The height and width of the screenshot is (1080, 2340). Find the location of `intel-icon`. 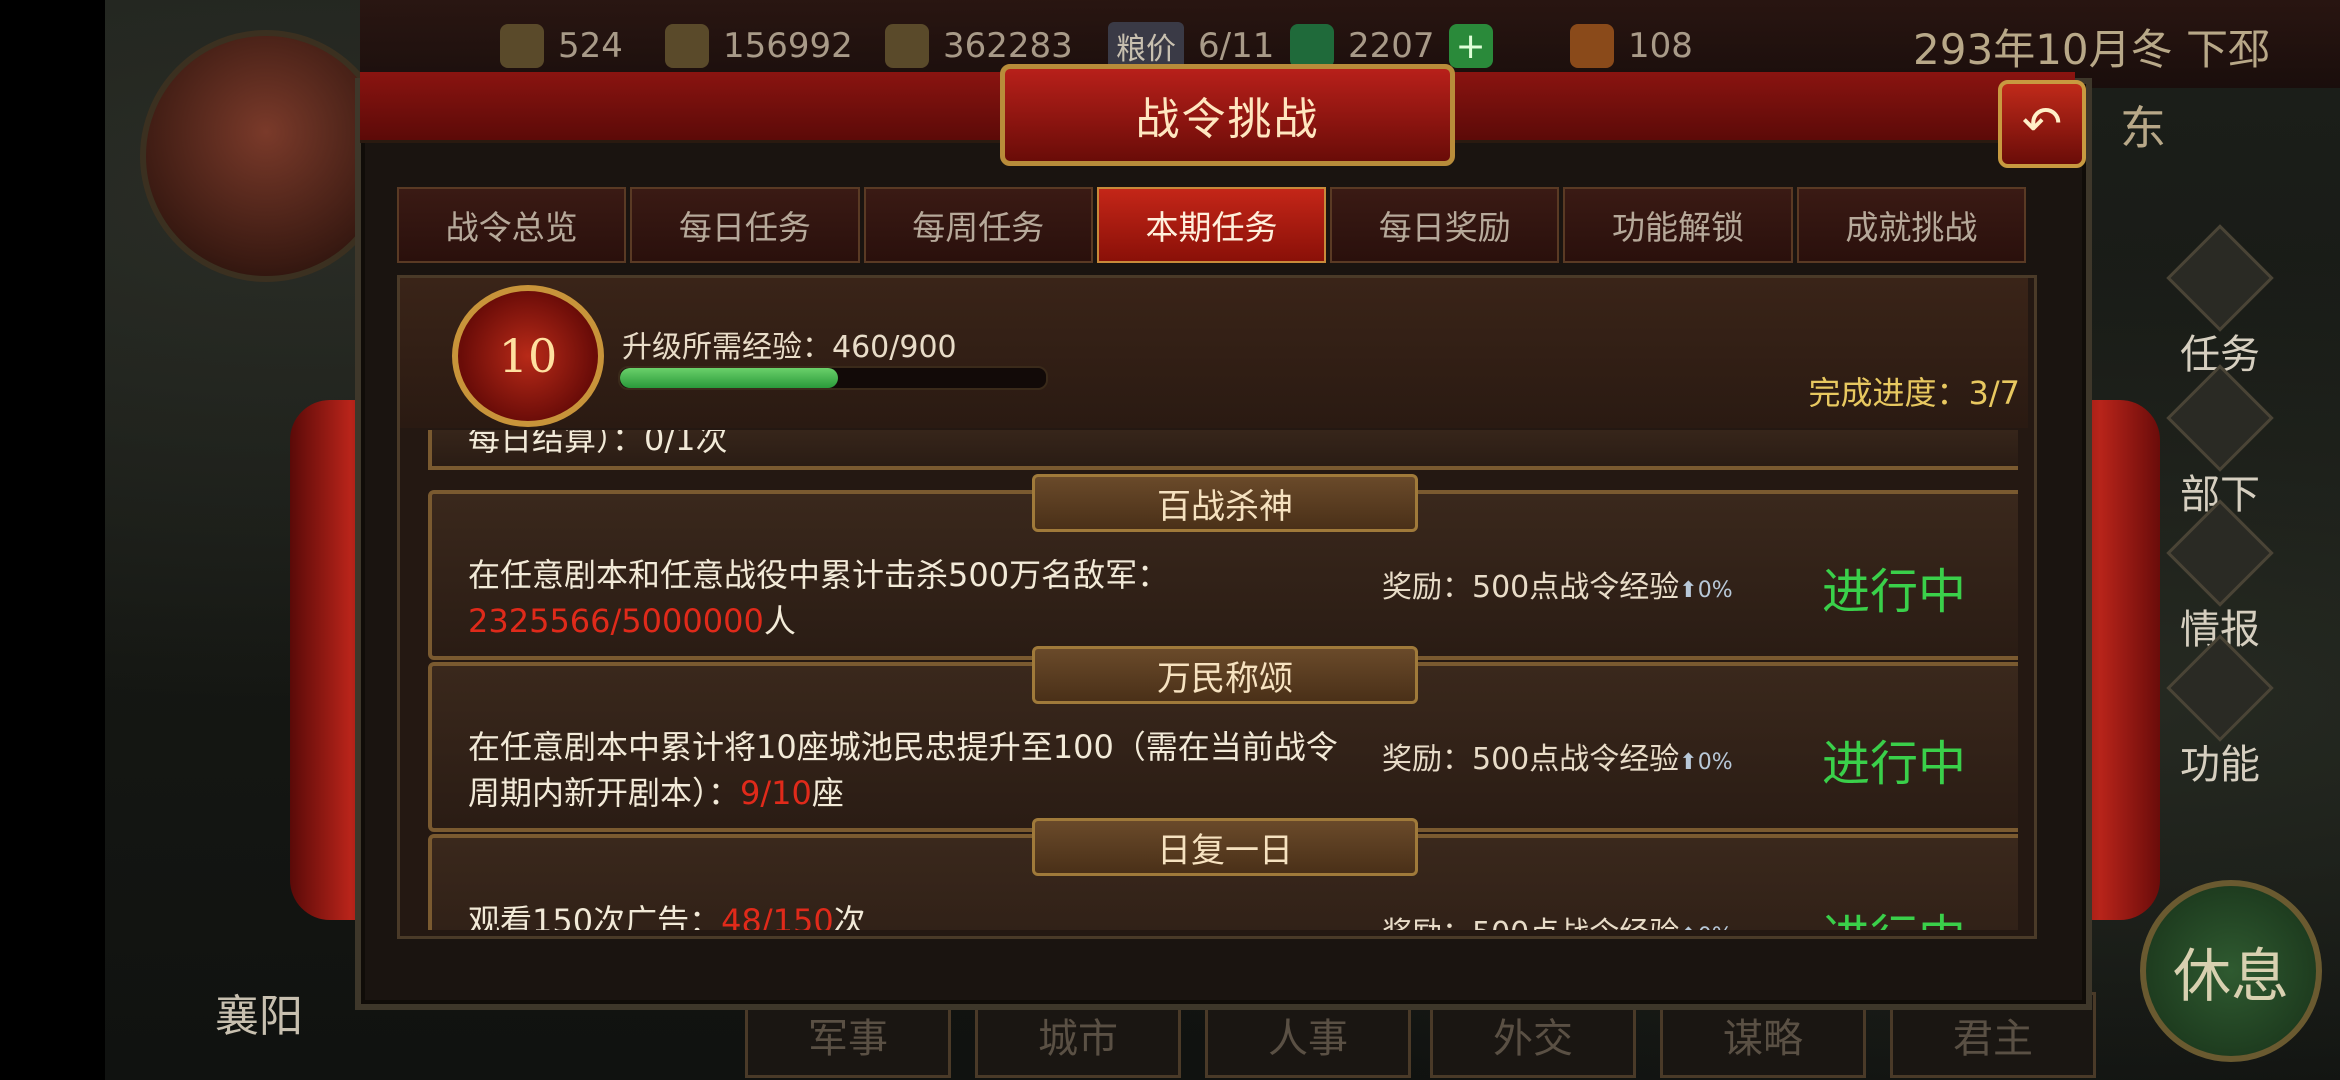

intel-icon is located at coordinates (2220, 553).